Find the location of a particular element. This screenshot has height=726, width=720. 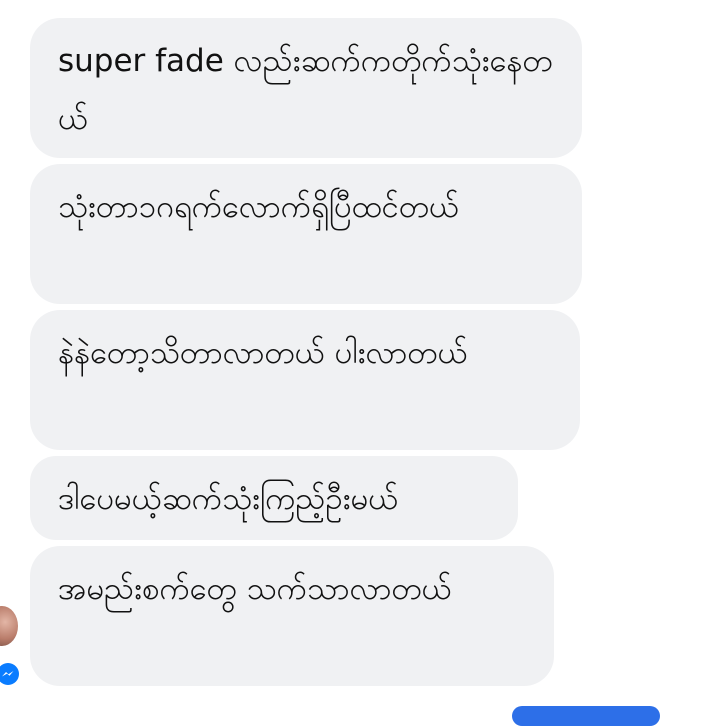

message-bubble: super fade လည်းဆက်ကတိုက်သုံးနေတယ် is located at coordinates (306, 88).